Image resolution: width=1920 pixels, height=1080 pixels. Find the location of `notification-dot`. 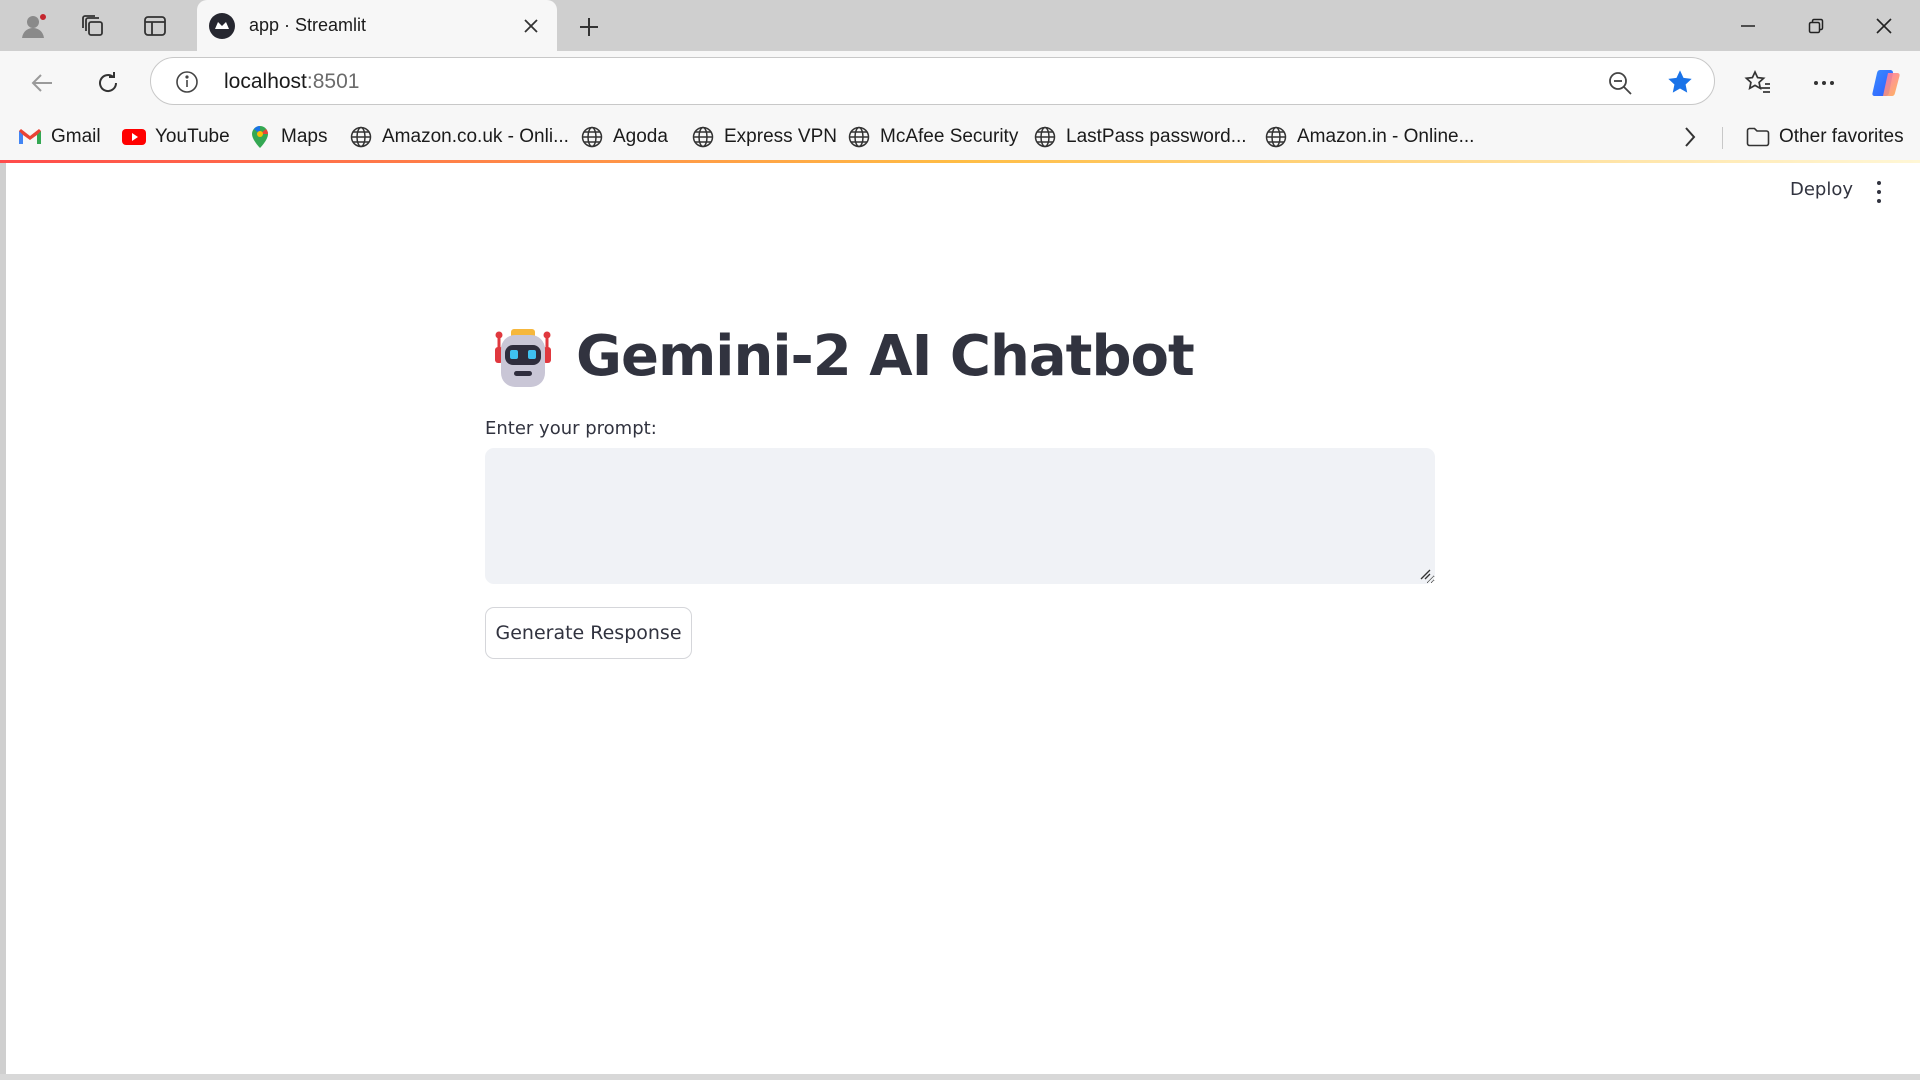

notification-dot is located at coordinates (43, 17).